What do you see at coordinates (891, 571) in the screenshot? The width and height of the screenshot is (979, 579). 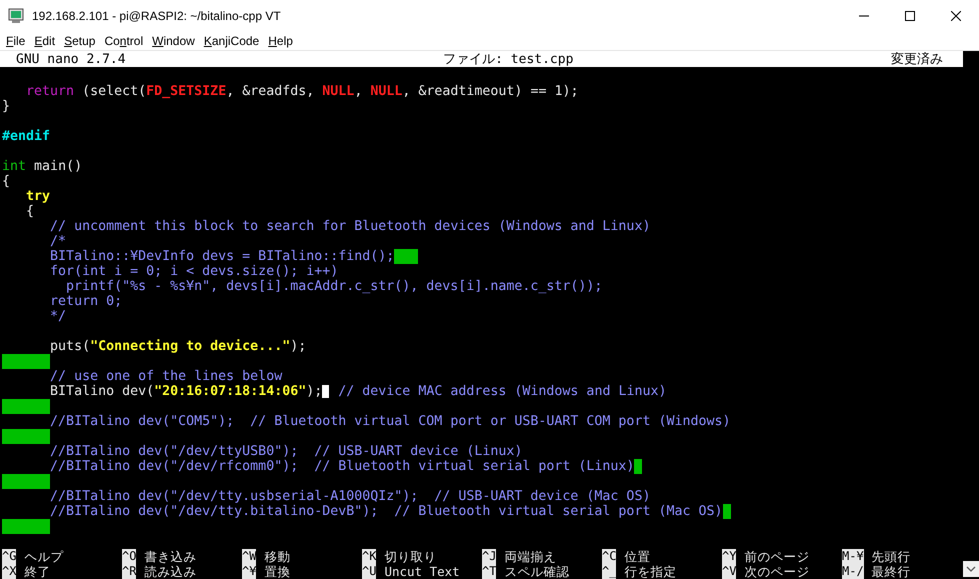 I see `shortcut-label: 最終行` at bounding box center [891, 571].